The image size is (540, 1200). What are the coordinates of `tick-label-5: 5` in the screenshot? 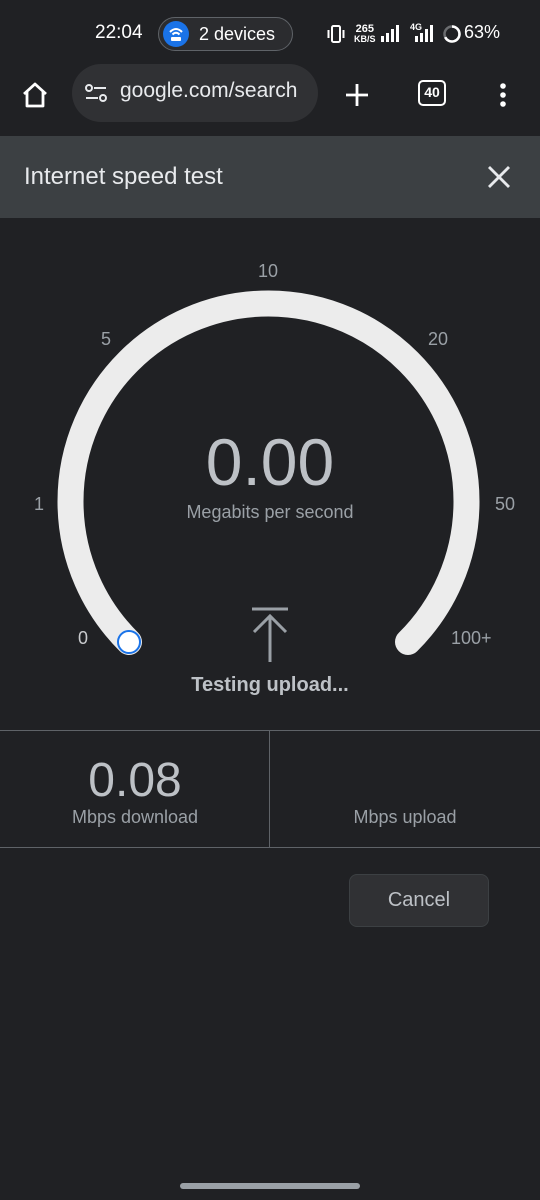 It's located at (106, 339).